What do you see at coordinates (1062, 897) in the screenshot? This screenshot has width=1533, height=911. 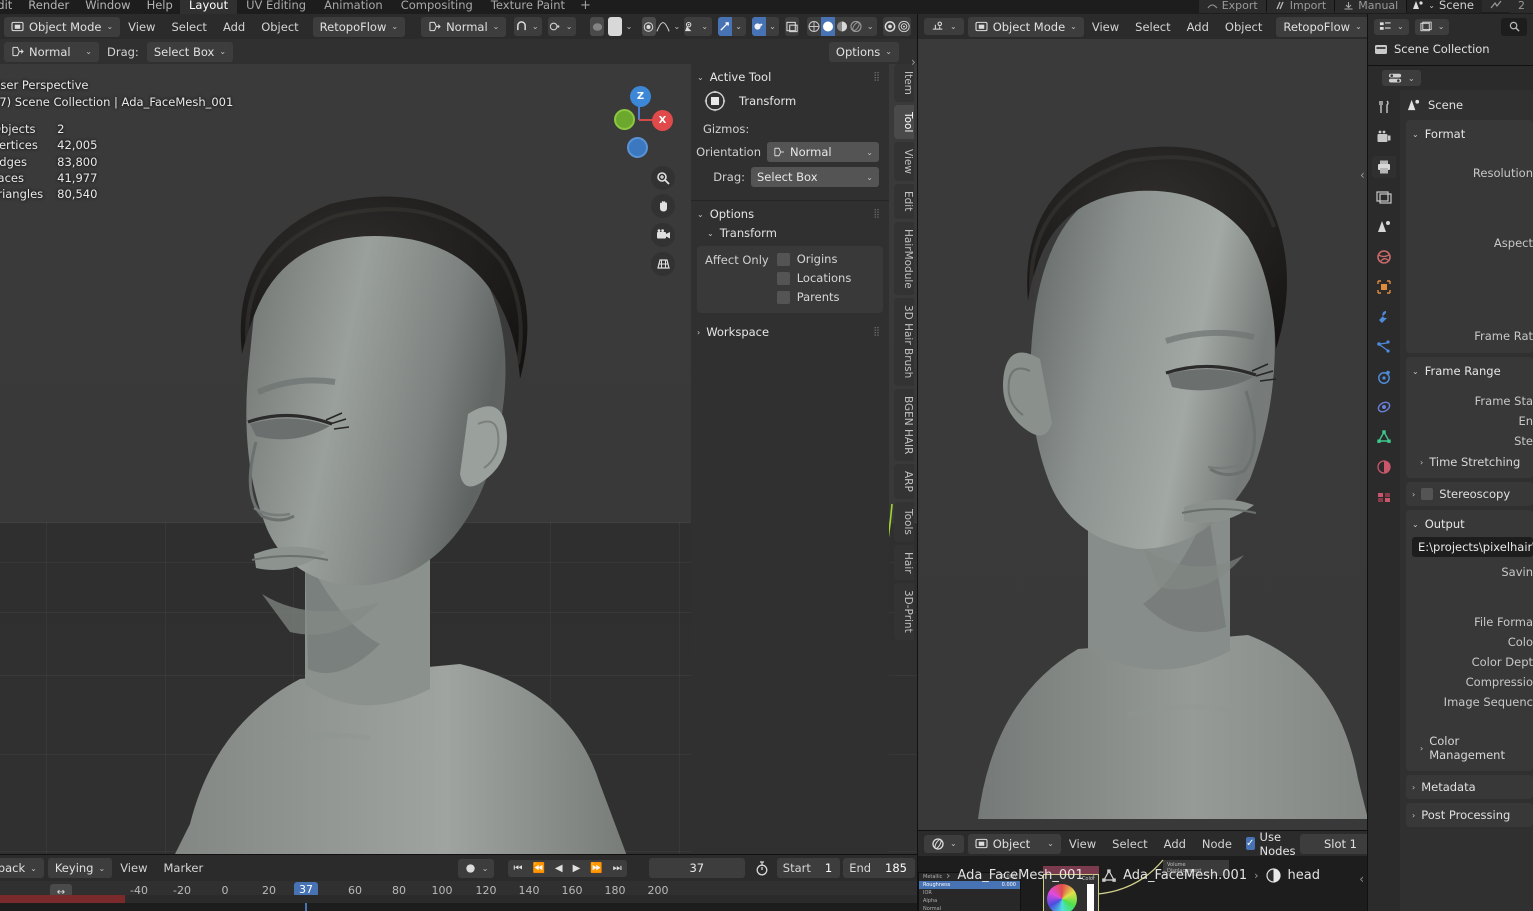 I see `color-wheel` at bounding box center [1062, 897].